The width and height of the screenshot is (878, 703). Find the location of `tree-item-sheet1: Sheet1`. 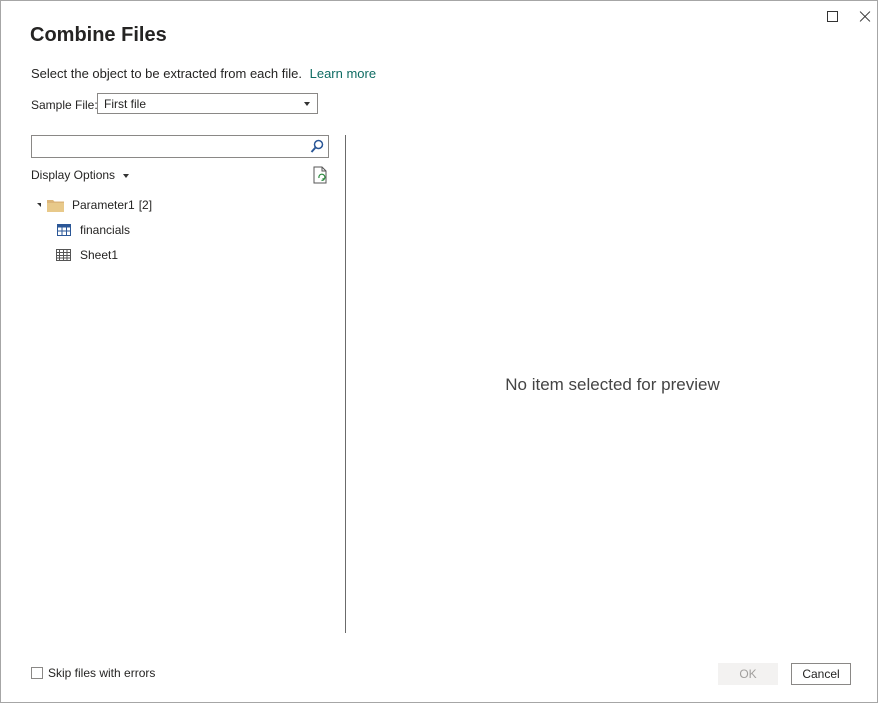

tree-item-sheet1: Sheet1 is located at coordinates (87, 255).